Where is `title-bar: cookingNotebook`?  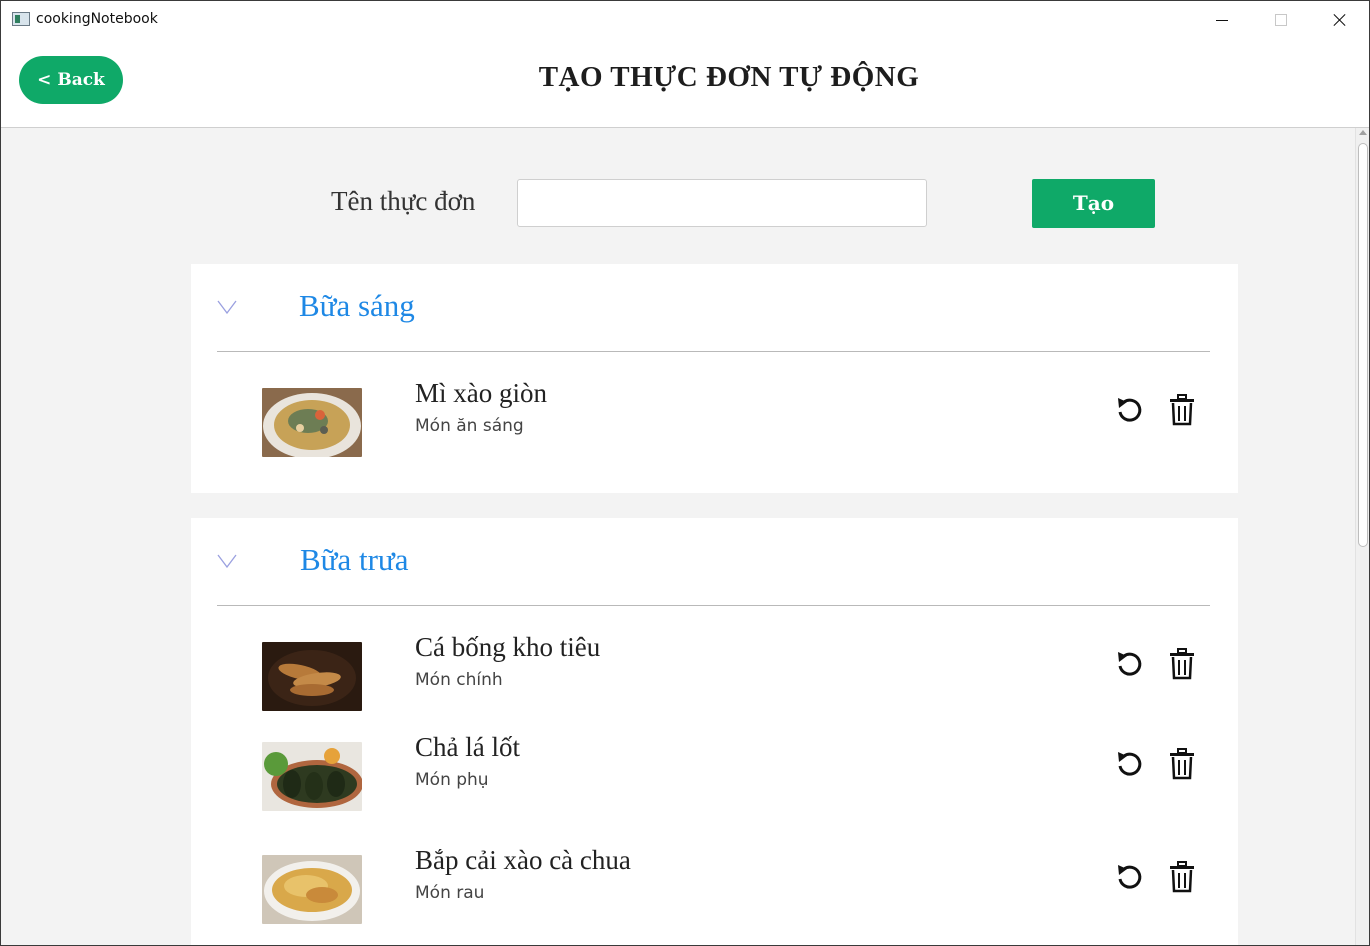 title-bar: cookingNotebook is located at coordinates (685, 20).